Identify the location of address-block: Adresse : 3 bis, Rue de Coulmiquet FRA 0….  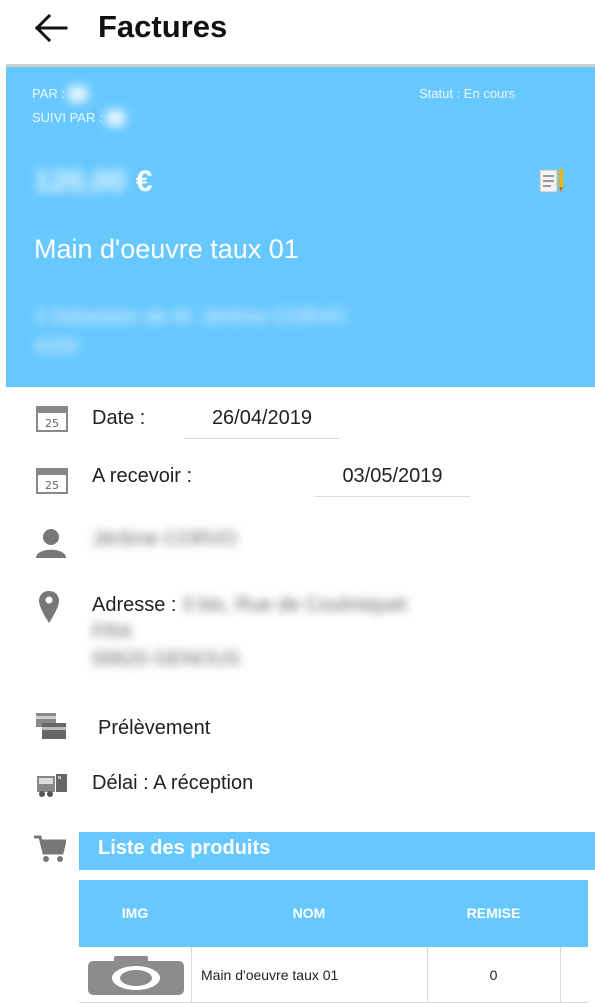
(249, 632).